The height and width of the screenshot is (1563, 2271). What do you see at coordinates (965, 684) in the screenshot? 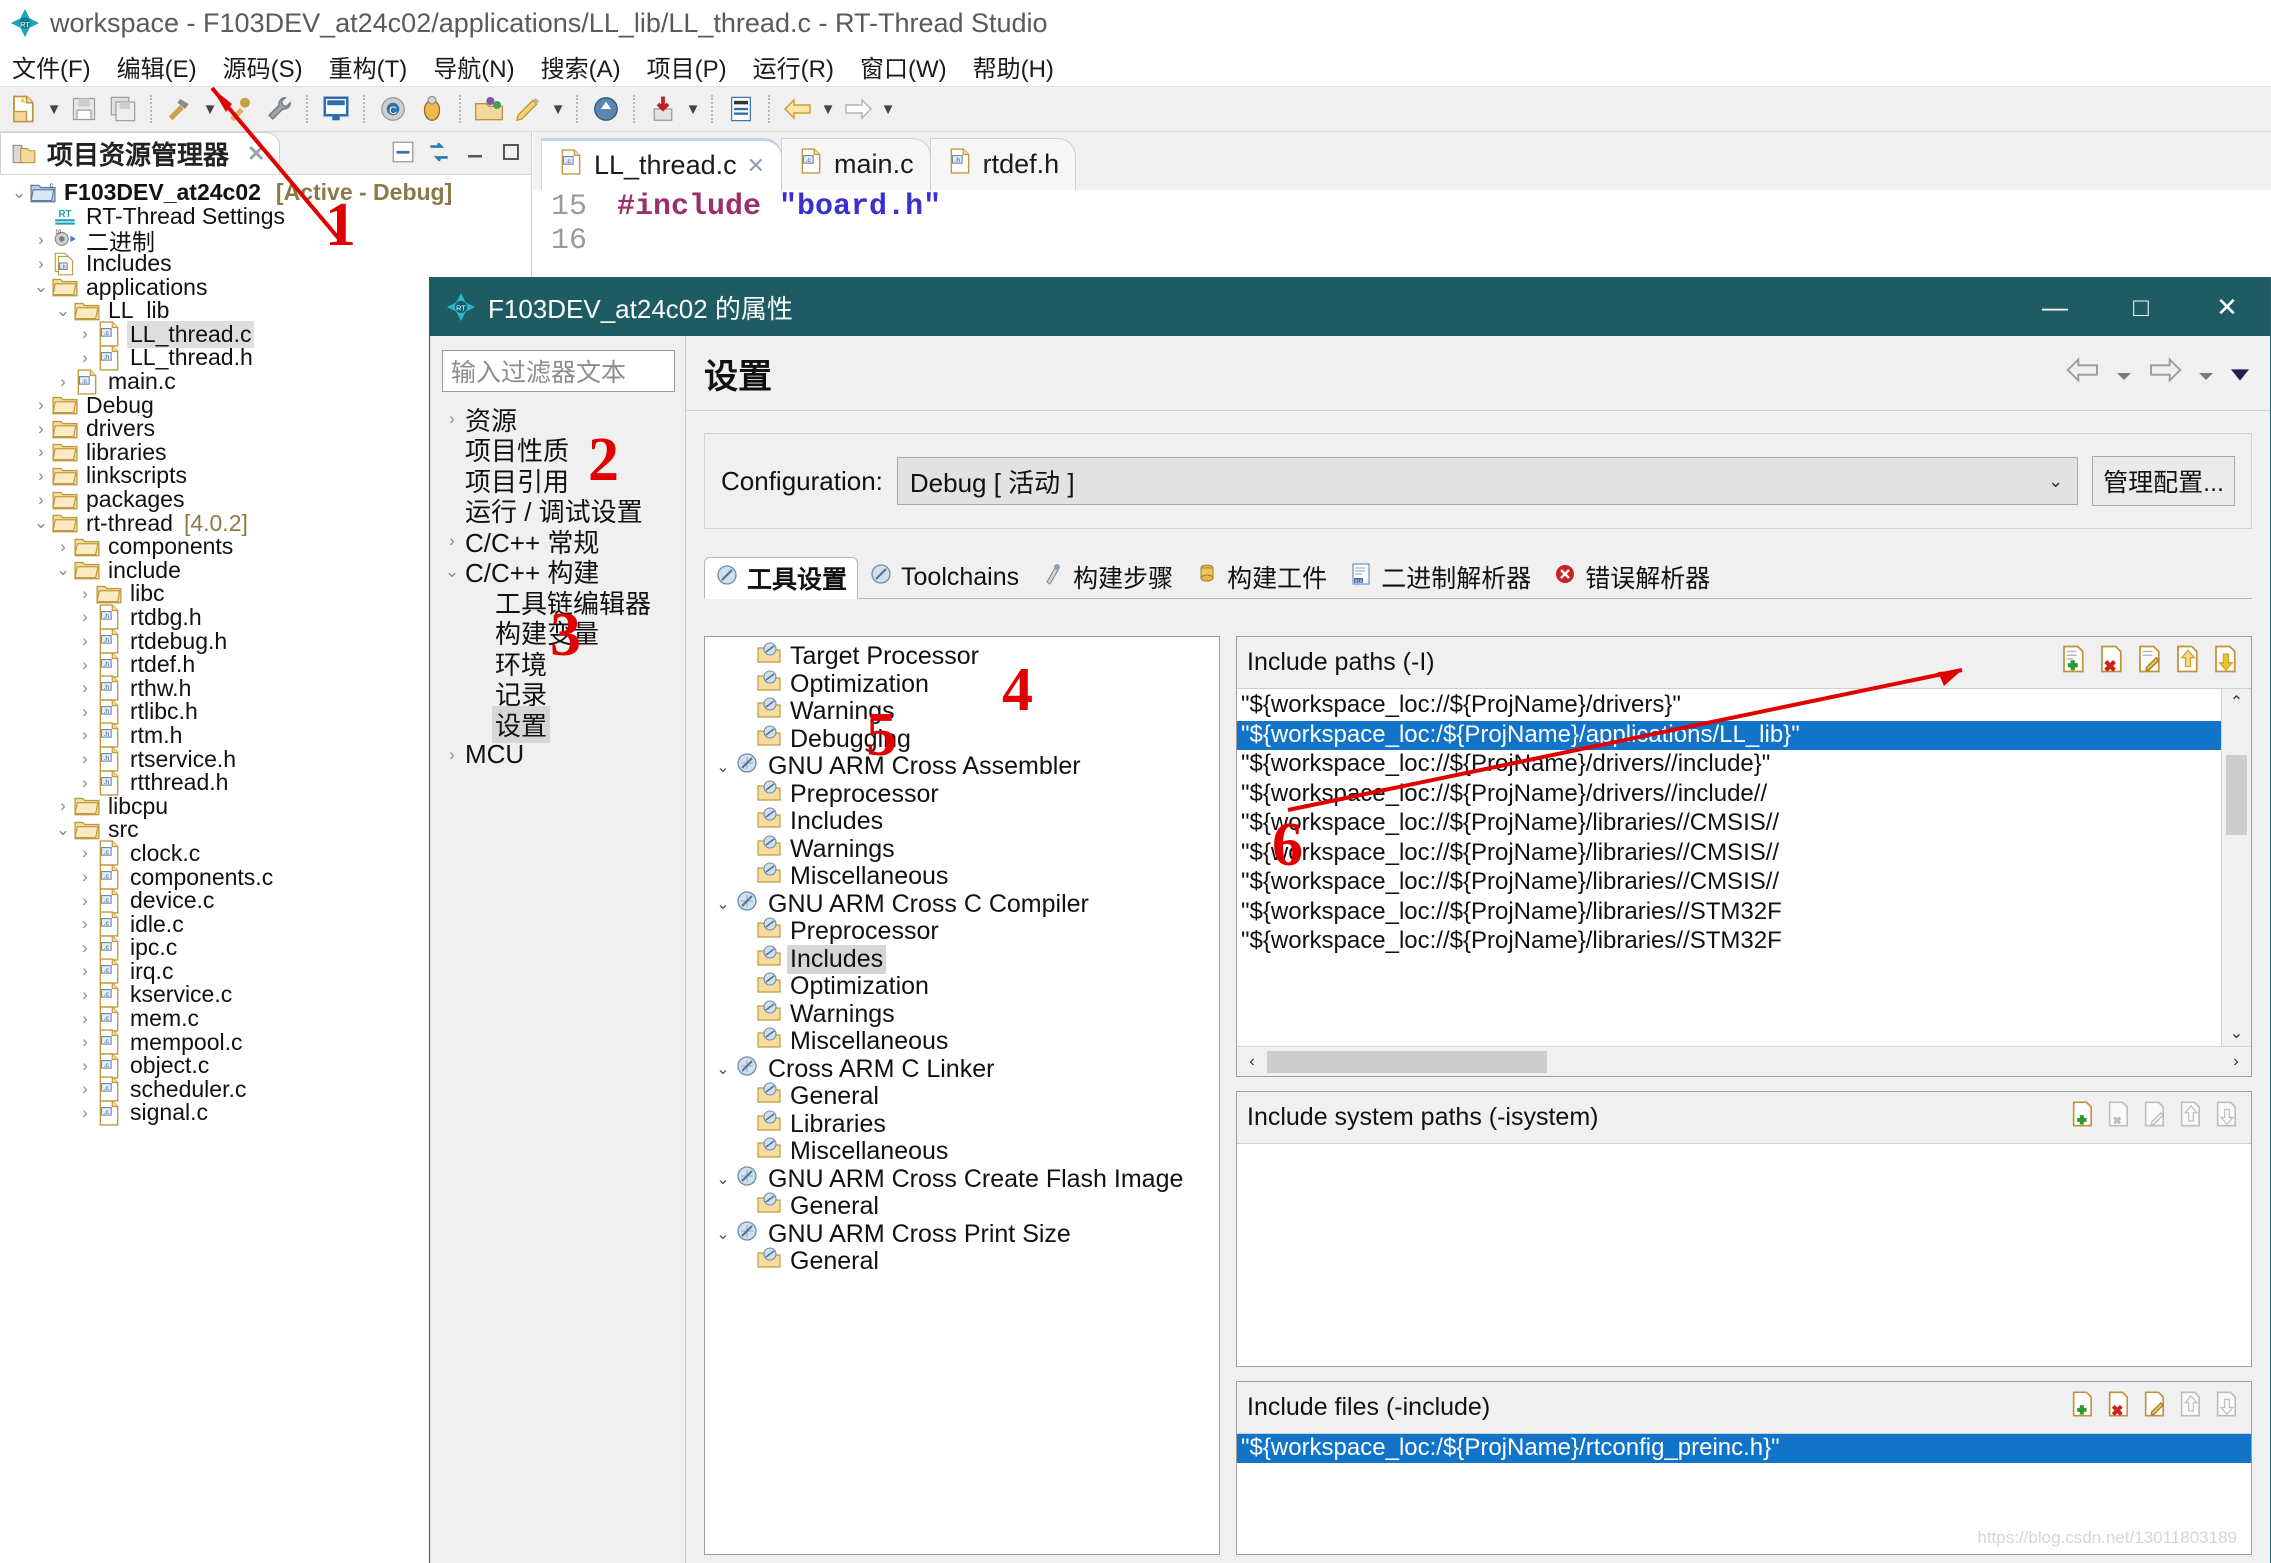
I see `tool-tree-item-optimization: Optimization` at bounding box center [965, 684].